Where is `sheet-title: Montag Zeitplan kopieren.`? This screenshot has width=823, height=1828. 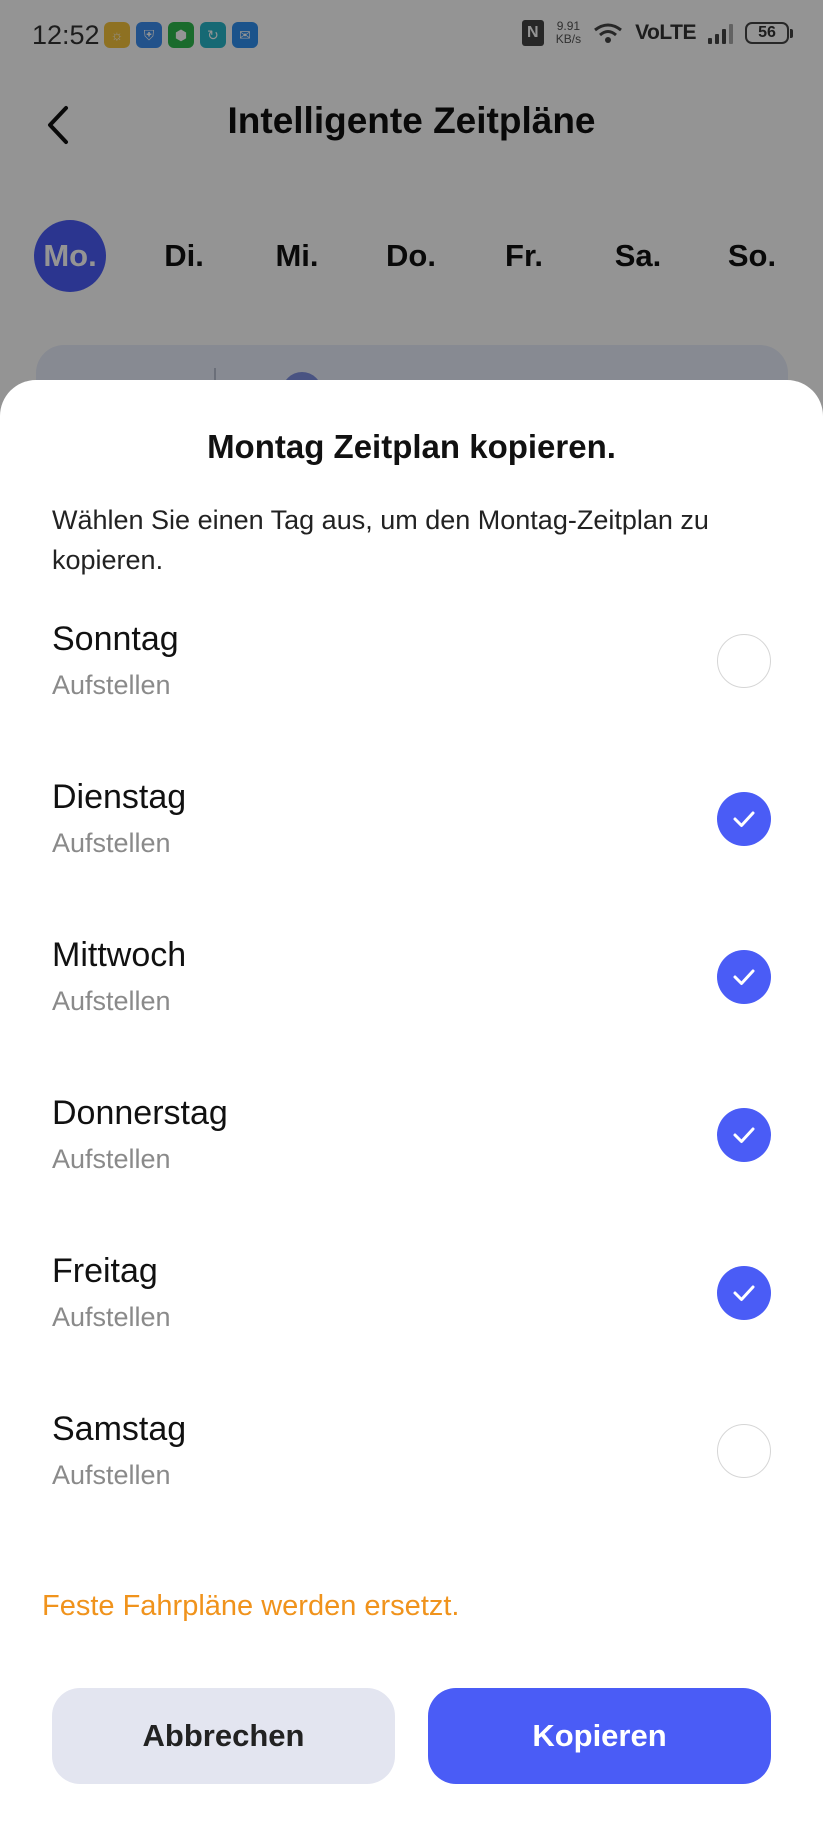 sheet-title: Montag Zeitplan kopieren. is located at coordinates (411, 446).